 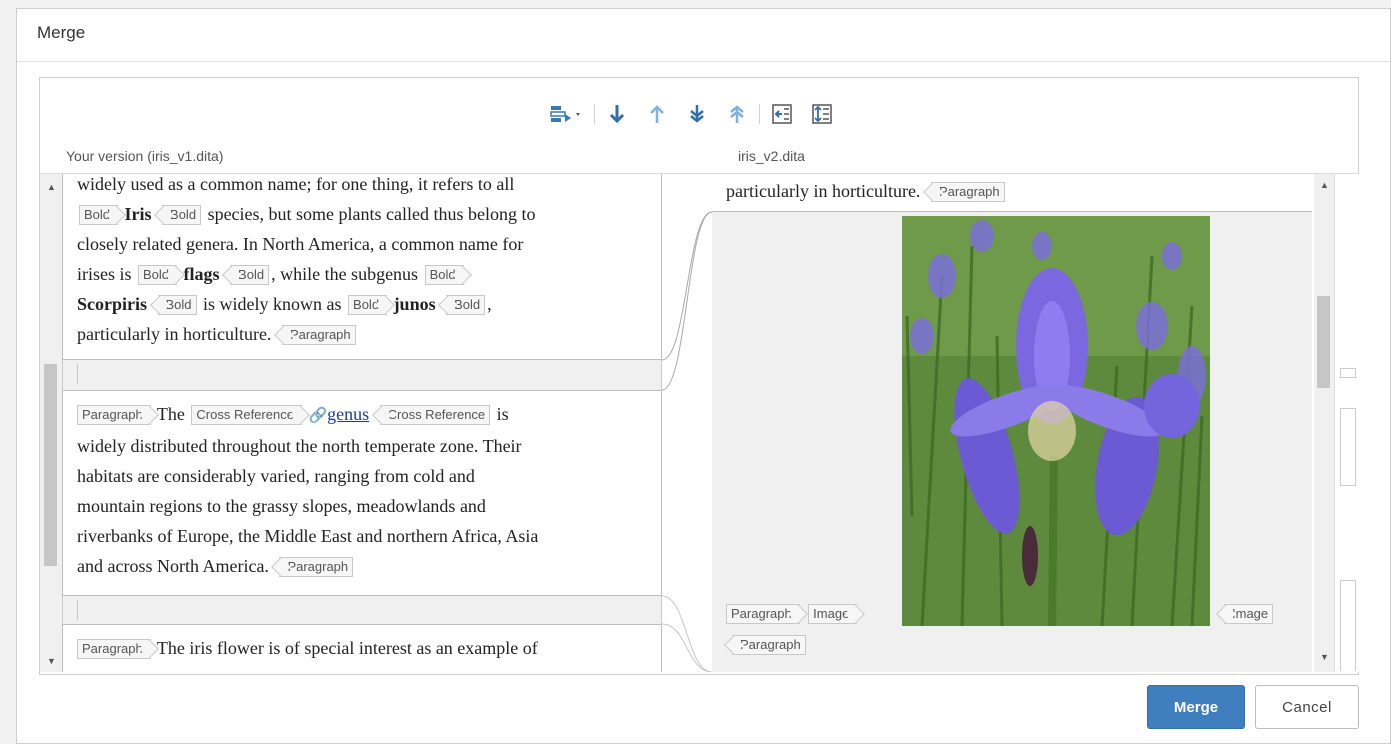 I want to click on overview-viewport, so click(x=1348, y=447).